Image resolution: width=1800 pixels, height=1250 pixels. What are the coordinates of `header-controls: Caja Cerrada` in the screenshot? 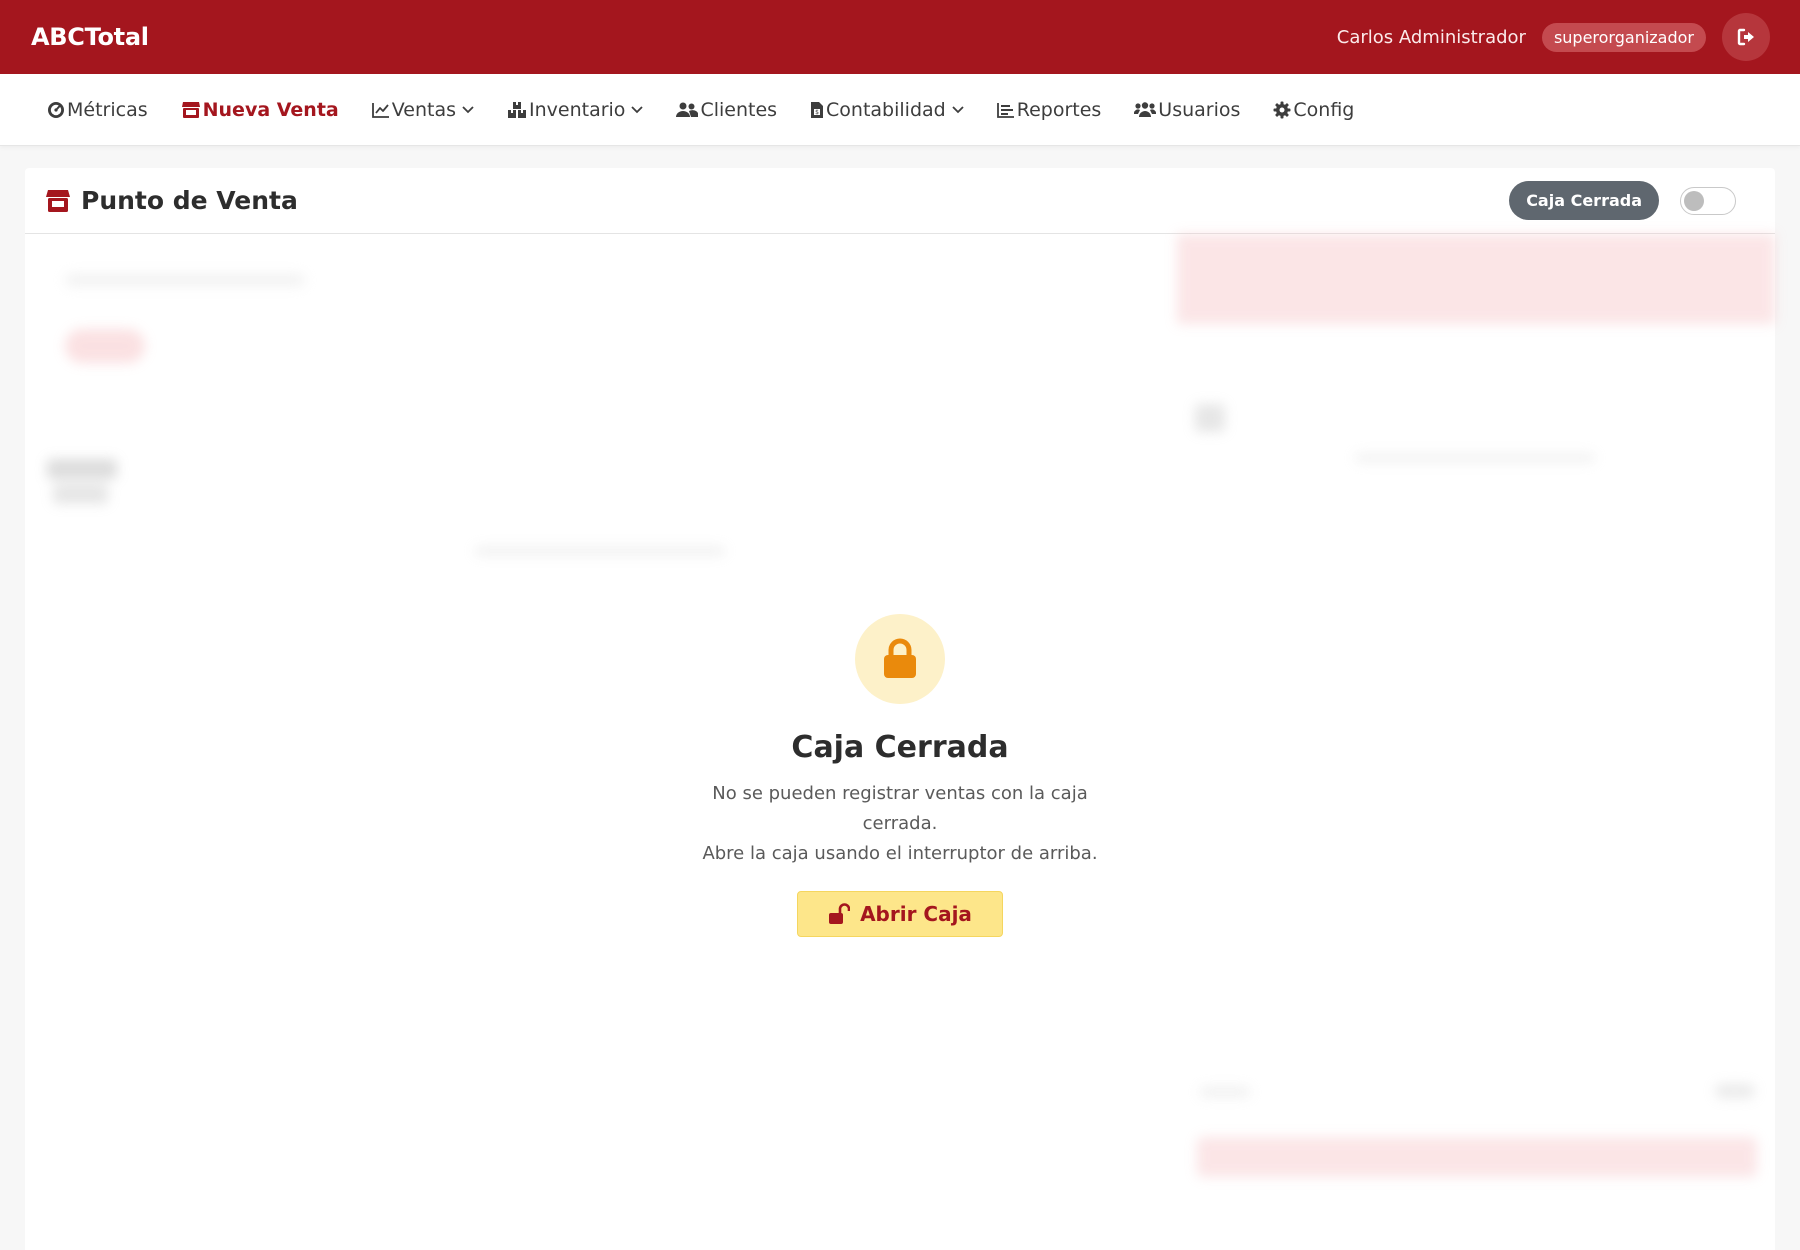 It's located at (1632, 200).